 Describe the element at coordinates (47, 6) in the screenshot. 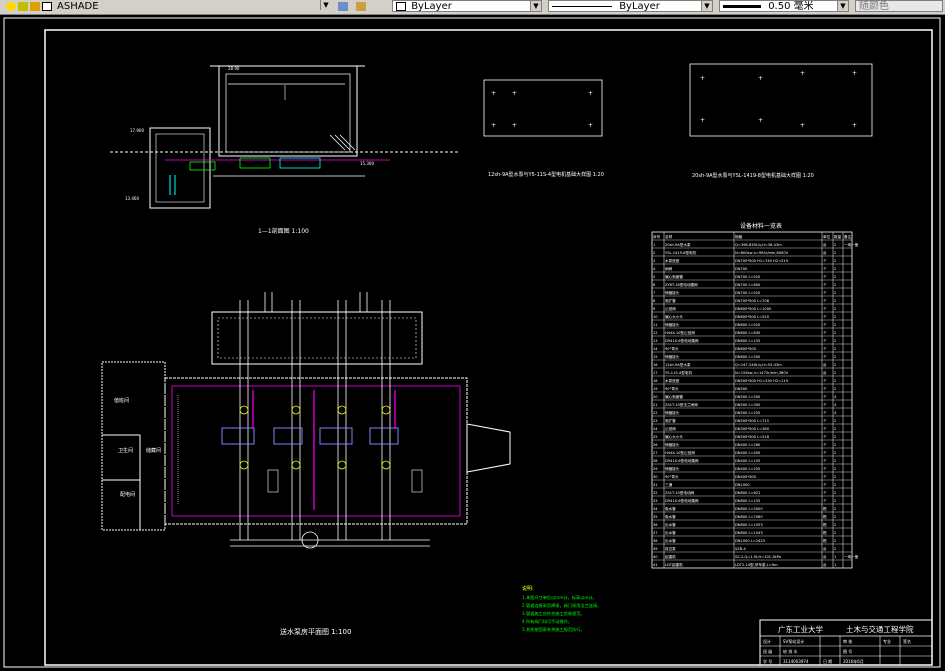

I see `color-swatch-icon` at that location.